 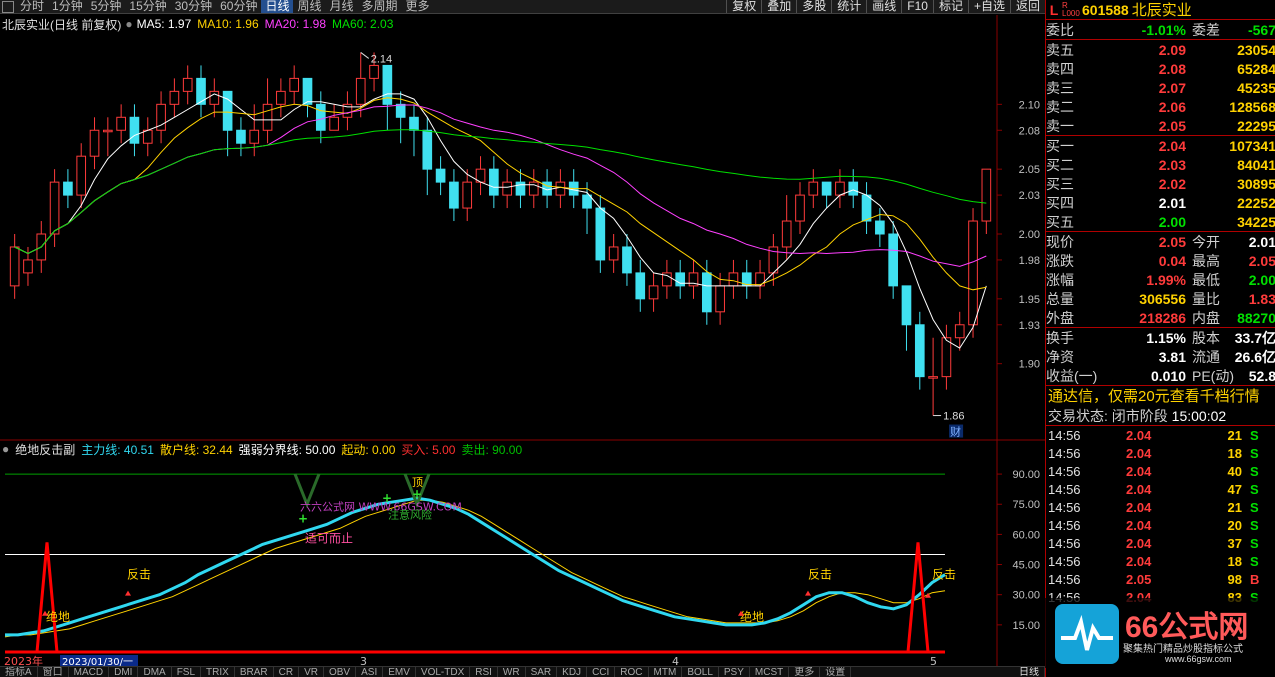 I want to click on indicator-tab-7: BRAR, so click(x=254, y=672).